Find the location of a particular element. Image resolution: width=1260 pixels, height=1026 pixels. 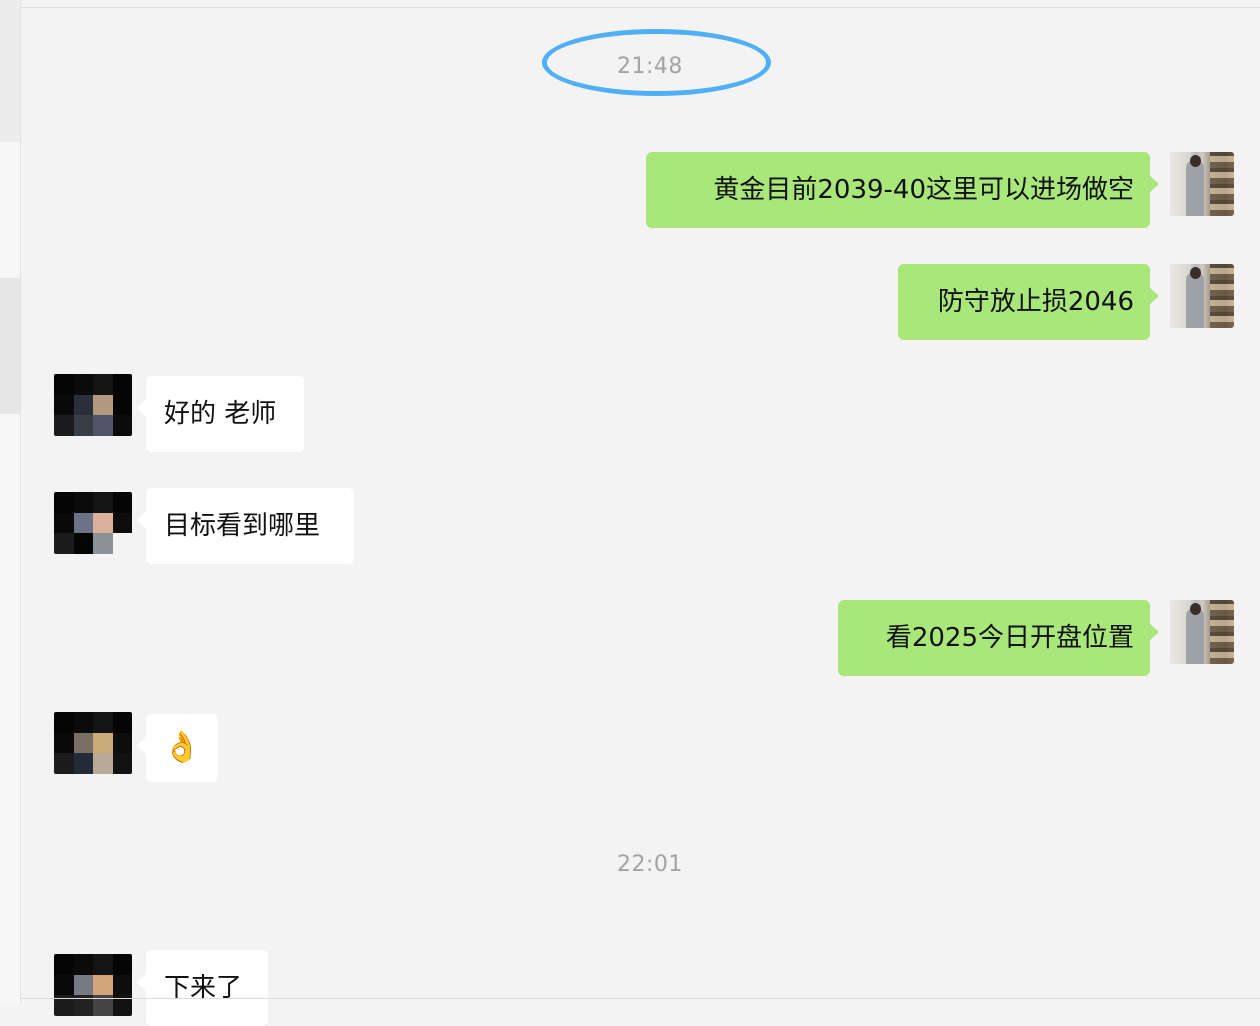

message-text: 看2025今日开盘位置 is located at coordinates (1009, 638).